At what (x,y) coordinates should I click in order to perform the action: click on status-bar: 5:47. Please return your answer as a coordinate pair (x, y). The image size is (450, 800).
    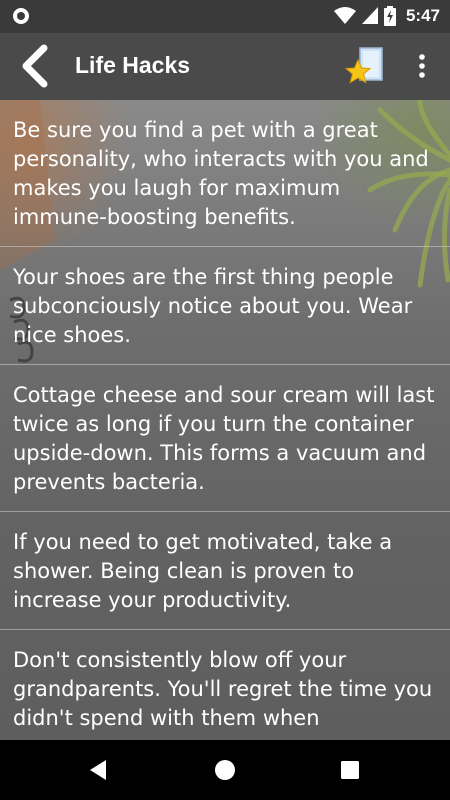
    Looking at the image, I should click on (225, 16).